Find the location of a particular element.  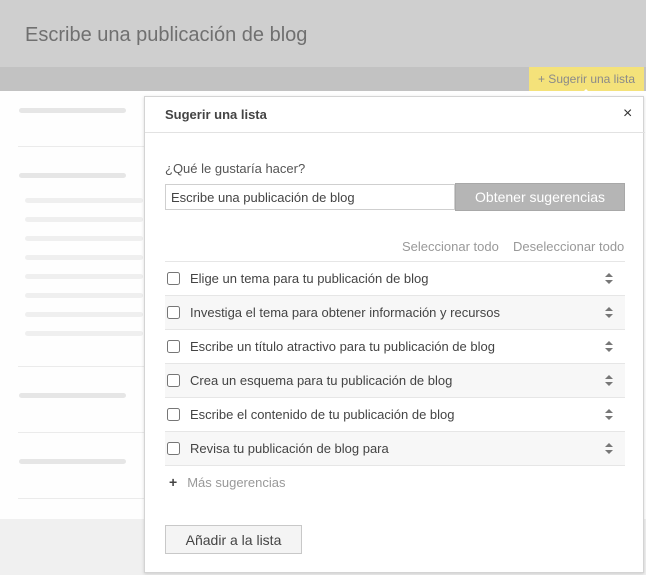

suggest-list-button: + Sugerir una lista is located at coordinates (586, 79).